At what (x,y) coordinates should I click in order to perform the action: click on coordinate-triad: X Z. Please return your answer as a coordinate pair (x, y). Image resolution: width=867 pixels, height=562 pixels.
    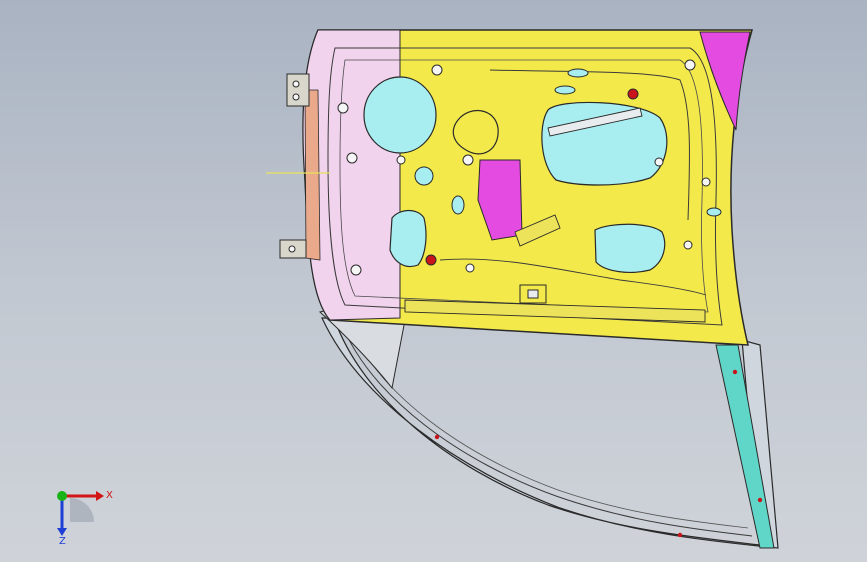
    Looking at the image, I should click on (85, 517).